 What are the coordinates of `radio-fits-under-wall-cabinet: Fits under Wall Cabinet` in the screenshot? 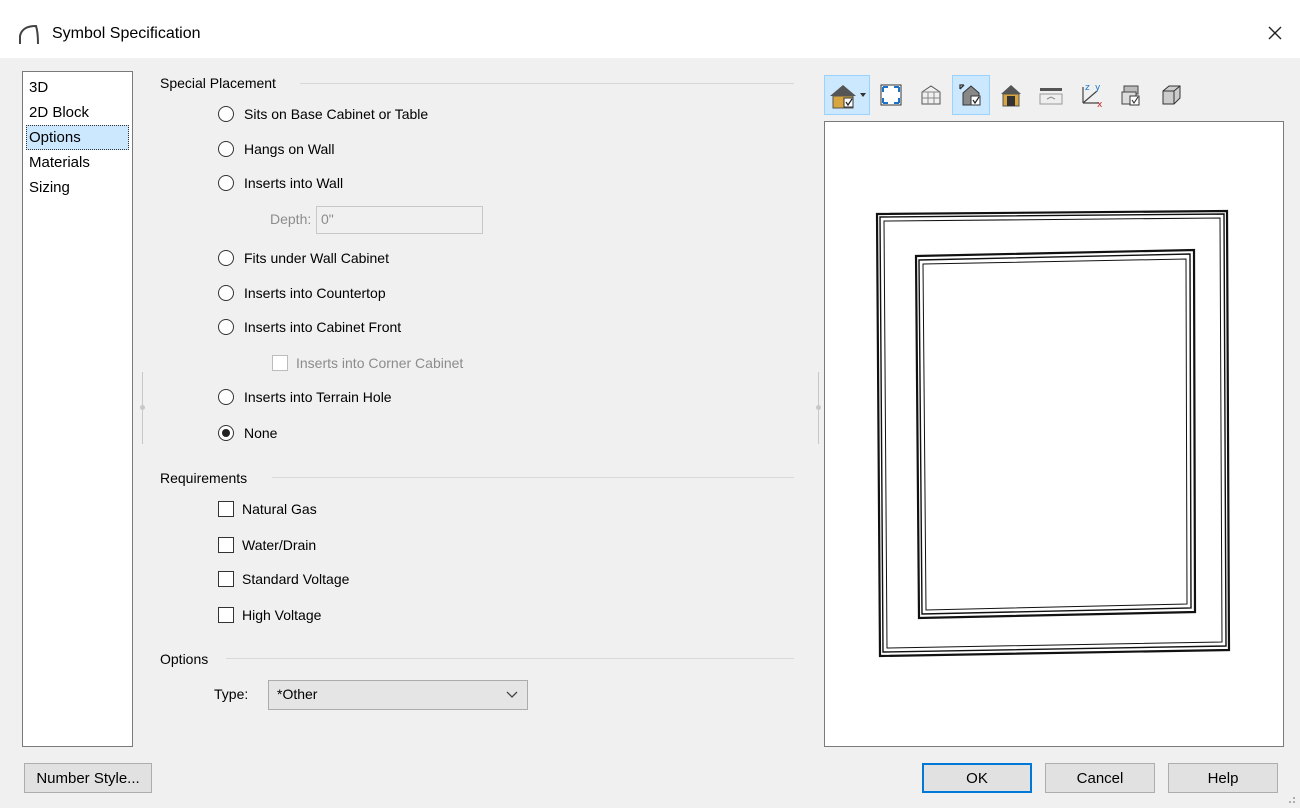 It's located at (303, 258).